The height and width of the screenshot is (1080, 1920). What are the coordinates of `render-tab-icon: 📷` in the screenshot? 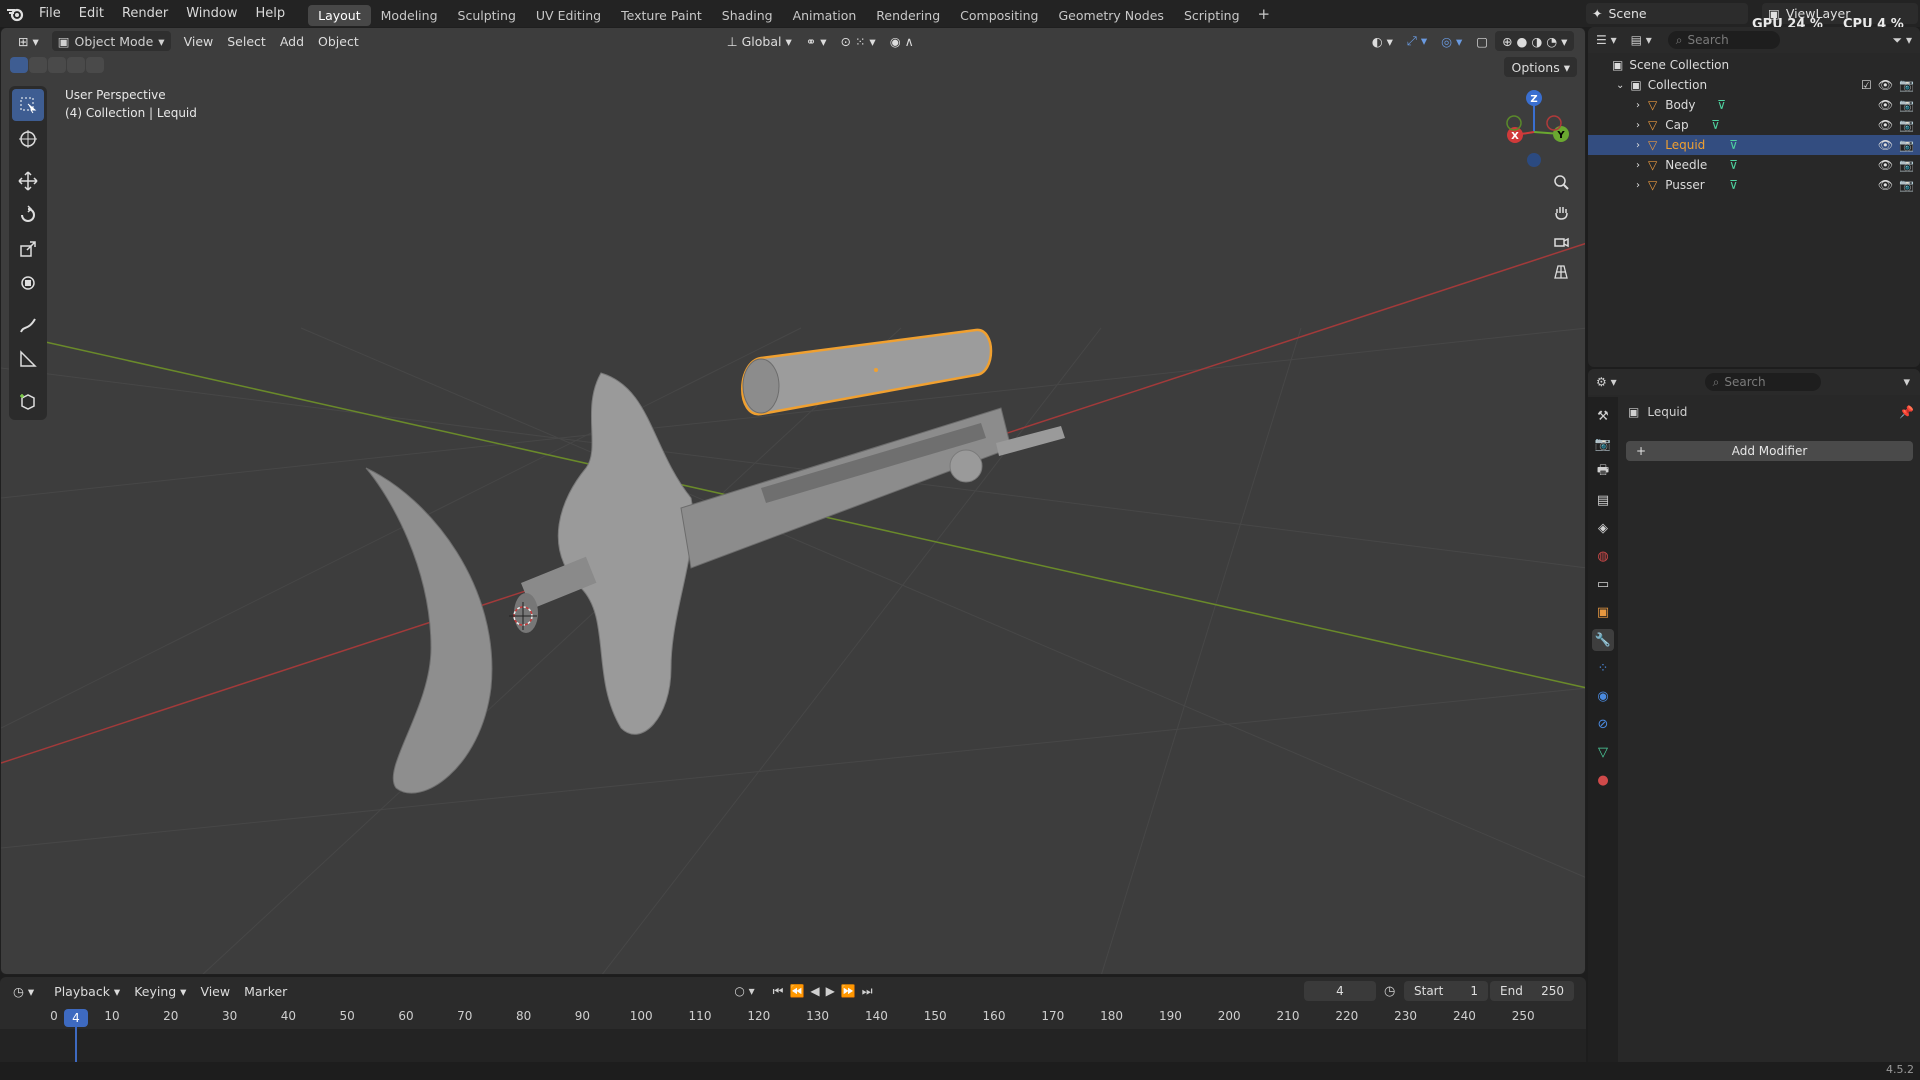 It's located at (1603, 444).